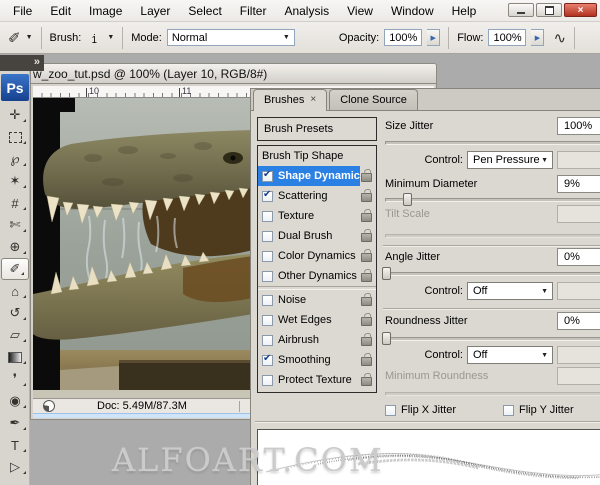 The image size is (600, 485). Describe the element at coordinates (317, 340) in the screenshot. I see `option-airbrush: Airbrush` at that location.